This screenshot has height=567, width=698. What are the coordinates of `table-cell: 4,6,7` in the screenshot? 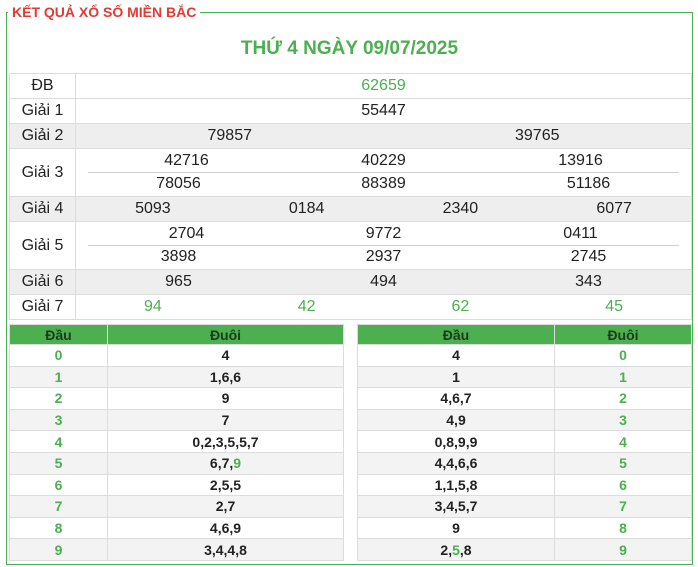 It's located at (456, 398).